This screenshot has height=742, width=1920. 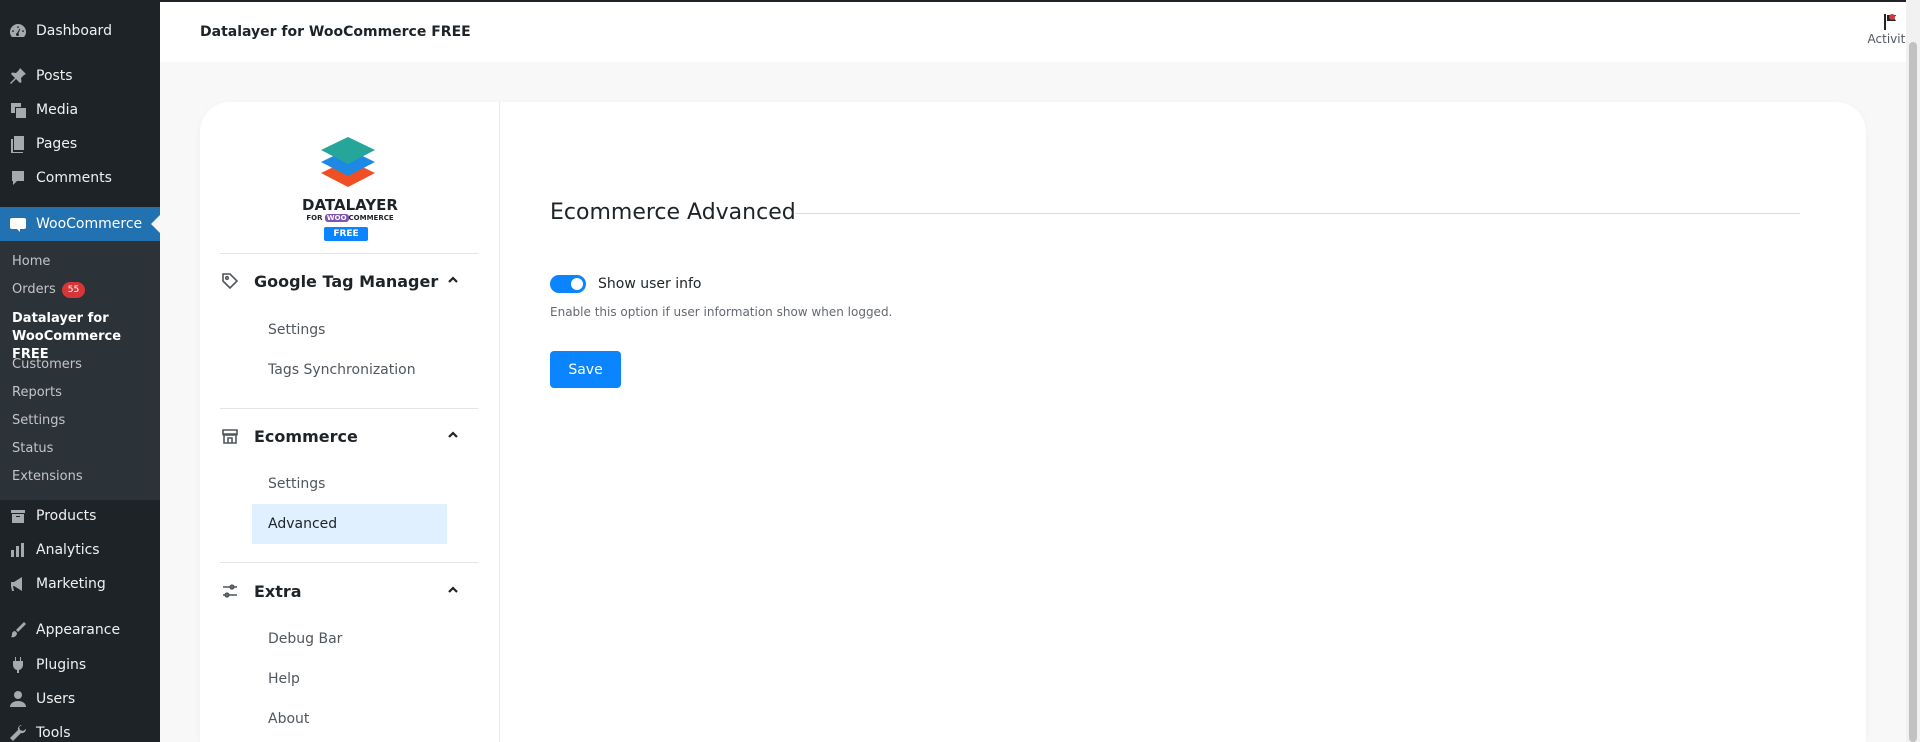 I want to click on menu-comments: Comments, so click(x=80, y=178).